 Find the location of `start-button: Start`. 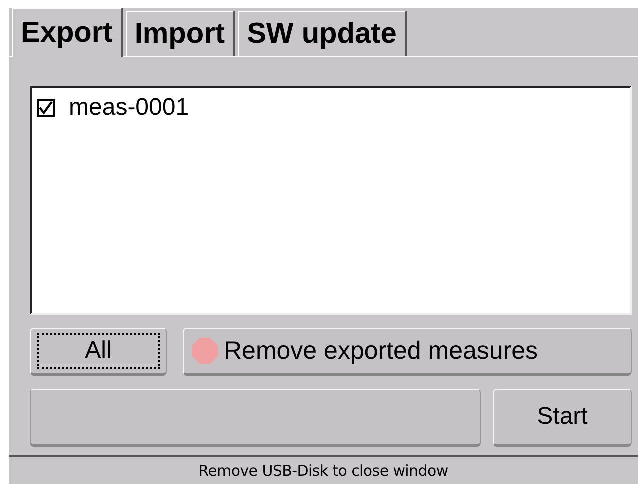

start-button: Start is located at coordinates (562, 418).